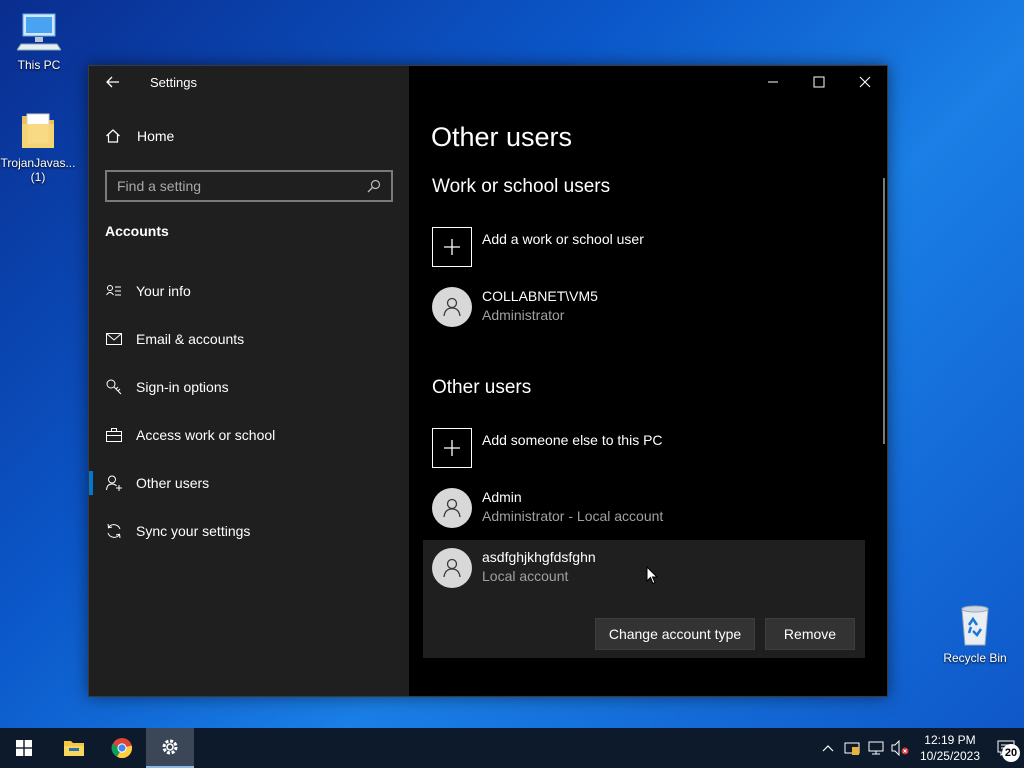 The width and height of the screenshot is (1024, 768). What do you see at coordinates (374, 186) in the screenshot?
I see `search-icon` at bounding box center [374, 186].